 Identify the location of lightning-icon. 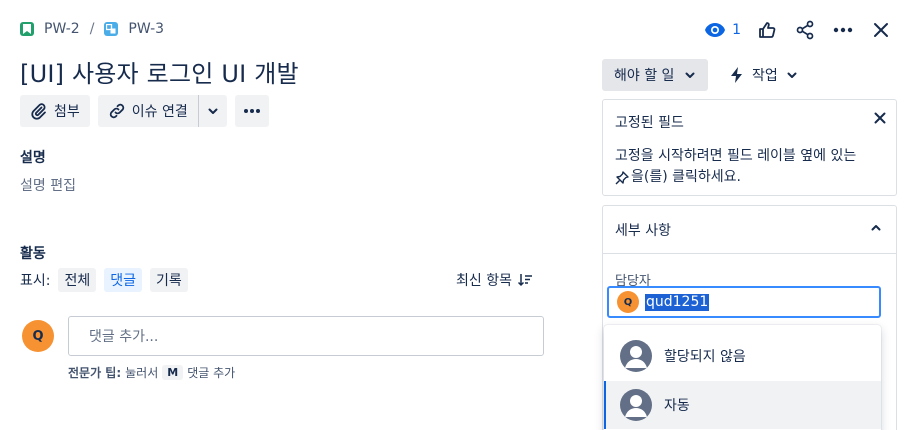
(736, 75).